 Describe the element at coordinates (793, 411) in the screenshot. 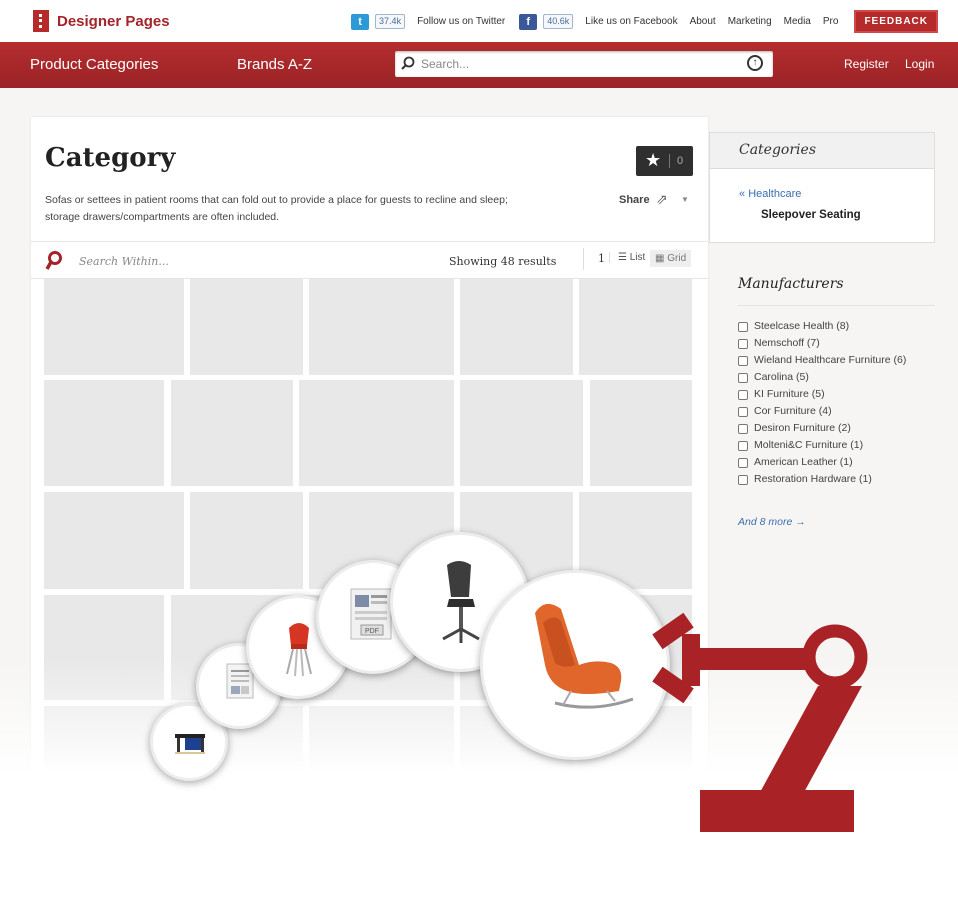

I see `manufacturer-label: Cor Furniture (4)` at that location.